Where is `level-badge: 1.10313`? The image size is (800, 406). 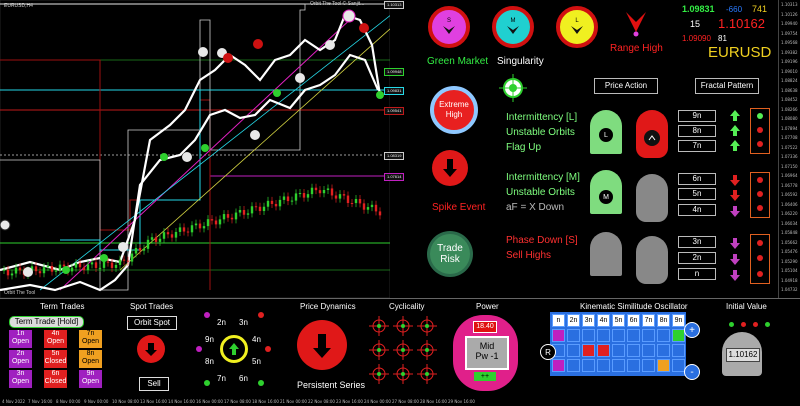 level-badge: 1.10313 is located at coordinates (394, 5).